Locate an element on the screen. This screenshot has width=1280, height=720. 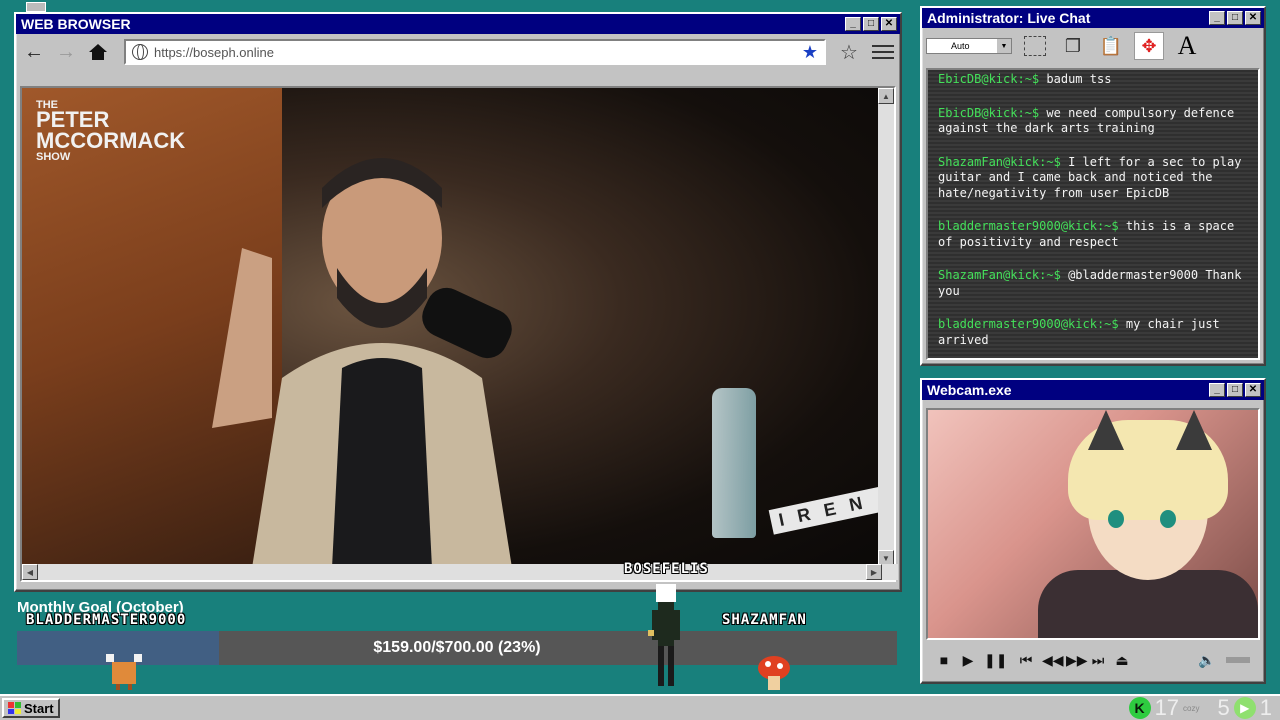
volume-icon: 🔈 is located at coordinates (1206, 660).